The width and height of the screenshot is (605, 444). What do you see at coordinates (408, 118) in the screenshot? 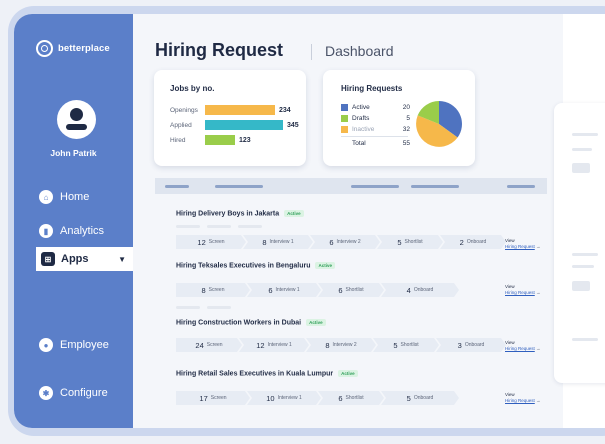
I see `legend-value: 5` at bounding box center [408, 118].